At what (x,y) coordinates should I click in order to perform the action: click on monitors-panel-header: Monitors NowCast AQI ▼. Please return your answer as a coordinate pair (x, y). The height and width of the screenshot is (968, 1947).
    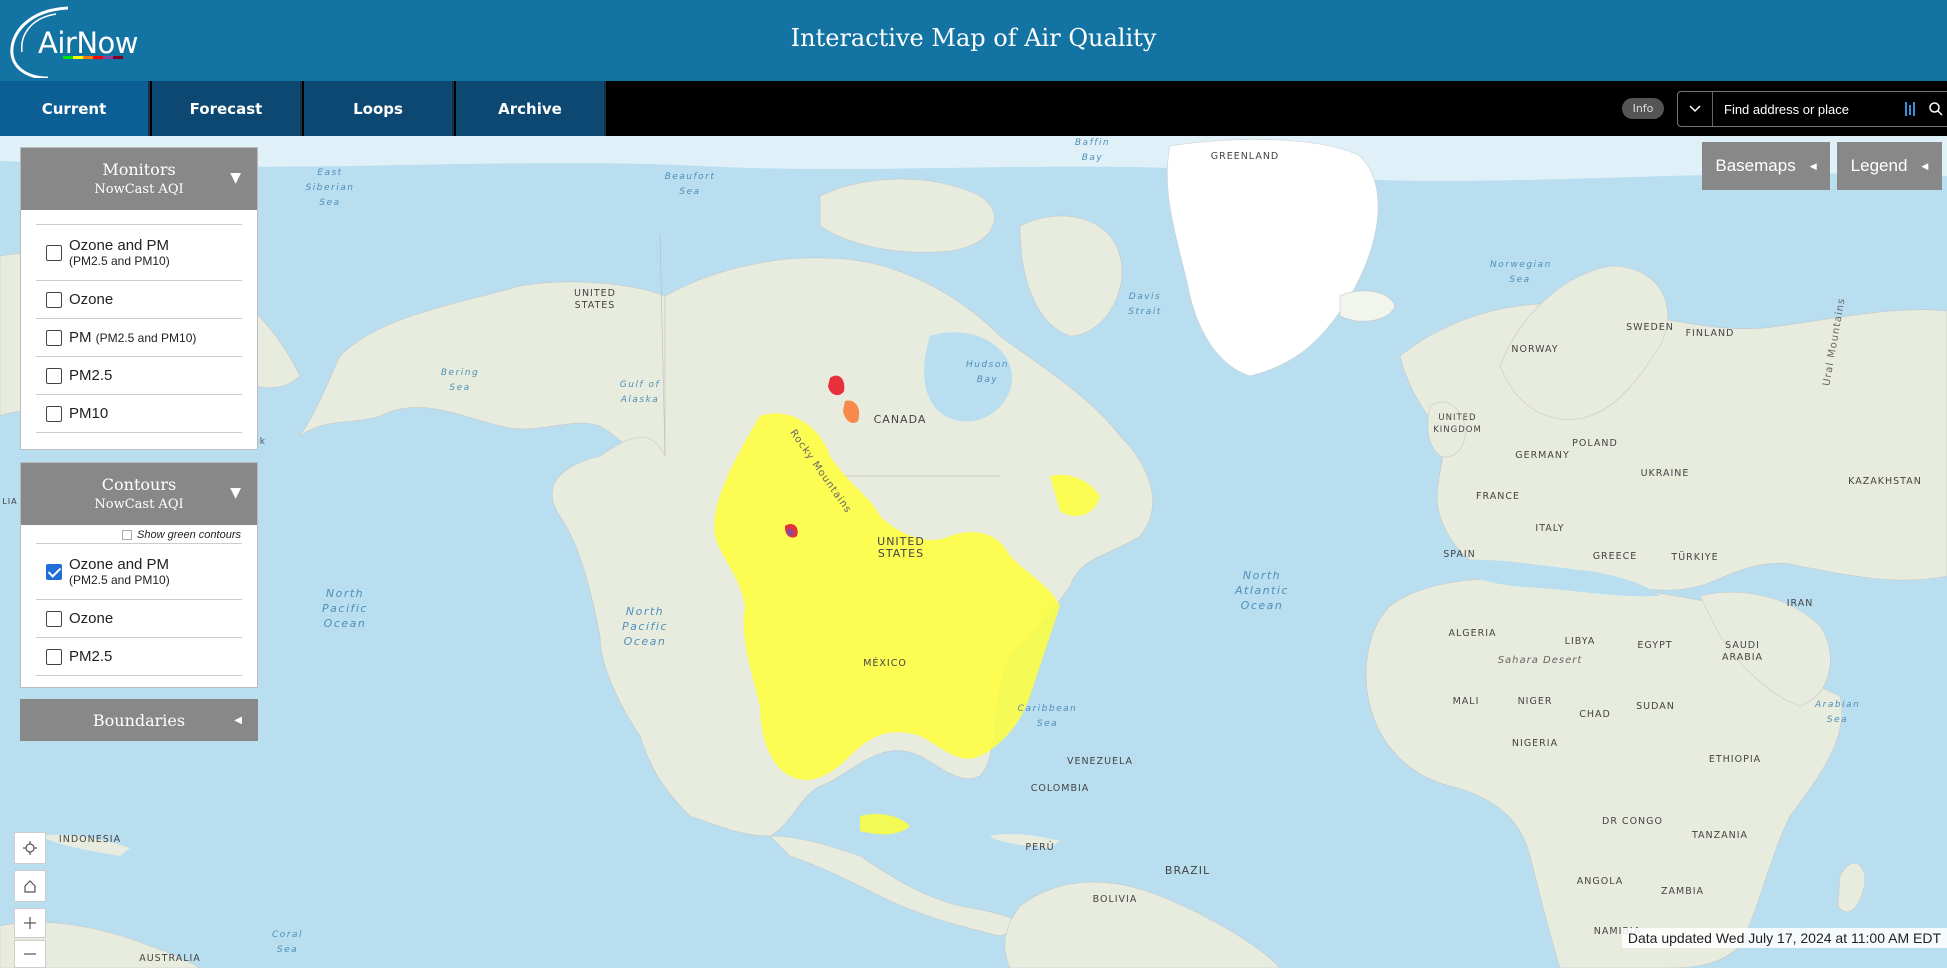
    Looking at the image, I should click on (139, 179).